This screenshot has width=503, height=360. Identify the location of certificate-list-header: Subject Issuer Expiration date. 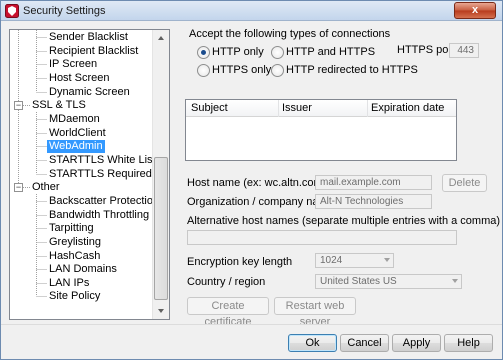
(321, 108).